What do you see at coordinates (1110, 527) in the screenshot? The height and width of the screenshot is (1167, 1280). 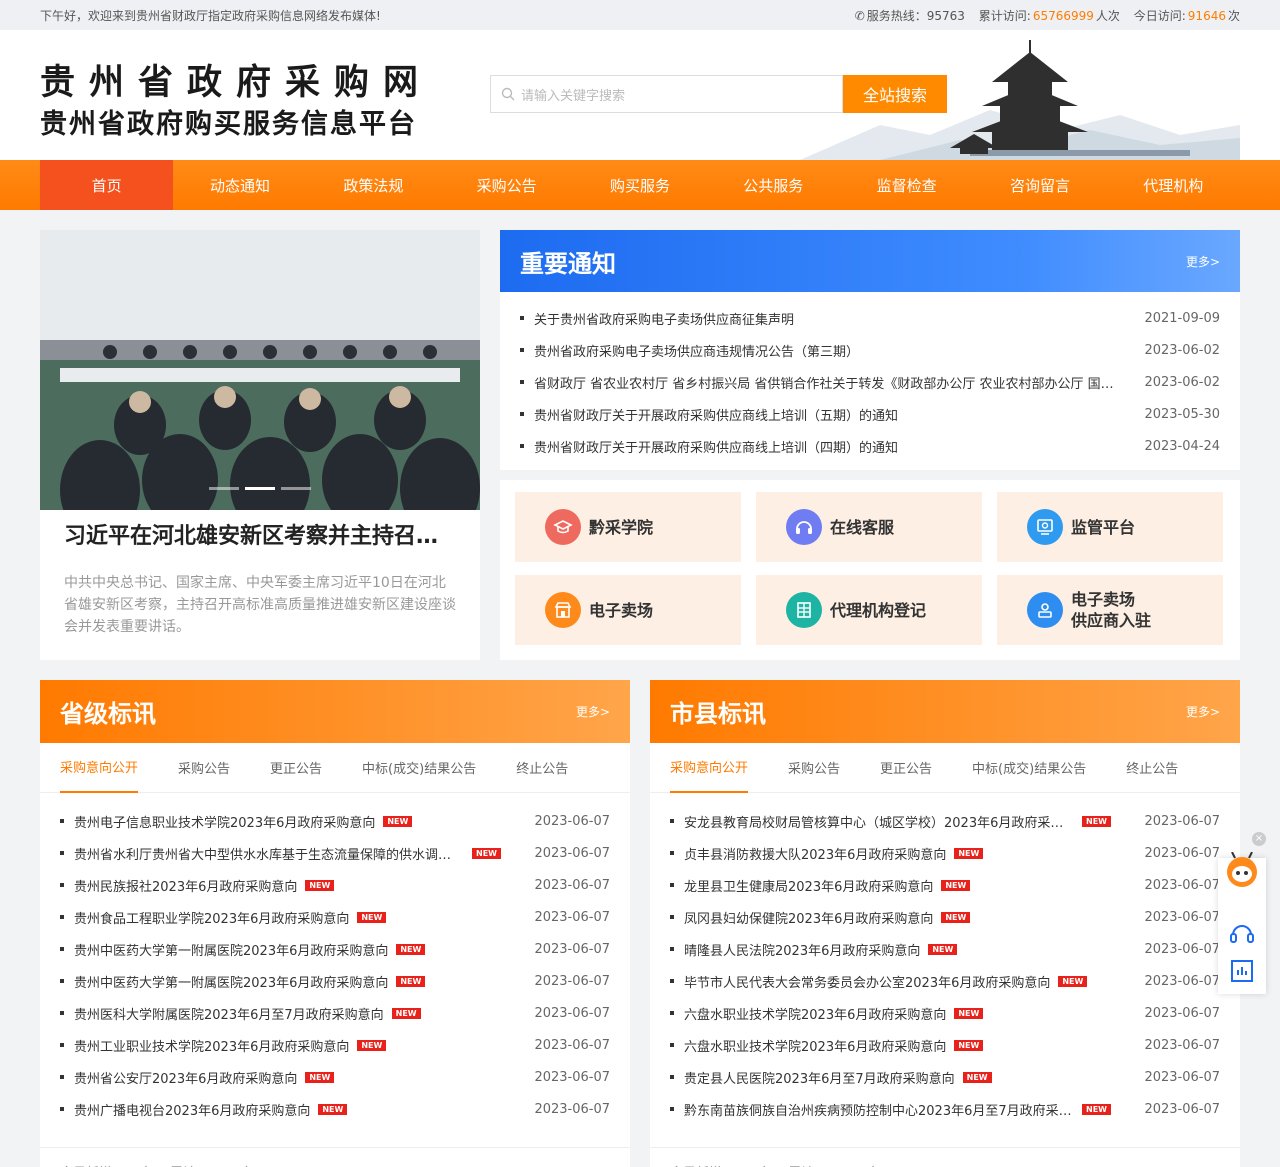 I see `service-tile: 监管平台` at bounding box center [1110, 527].